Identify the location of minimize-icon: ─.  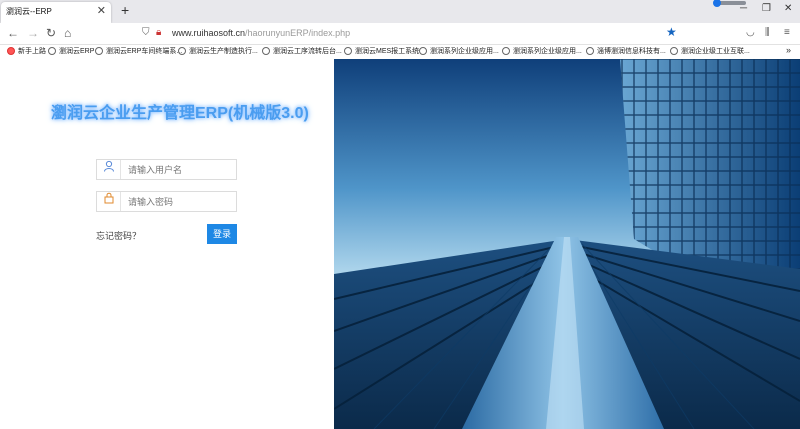
(743, 8).